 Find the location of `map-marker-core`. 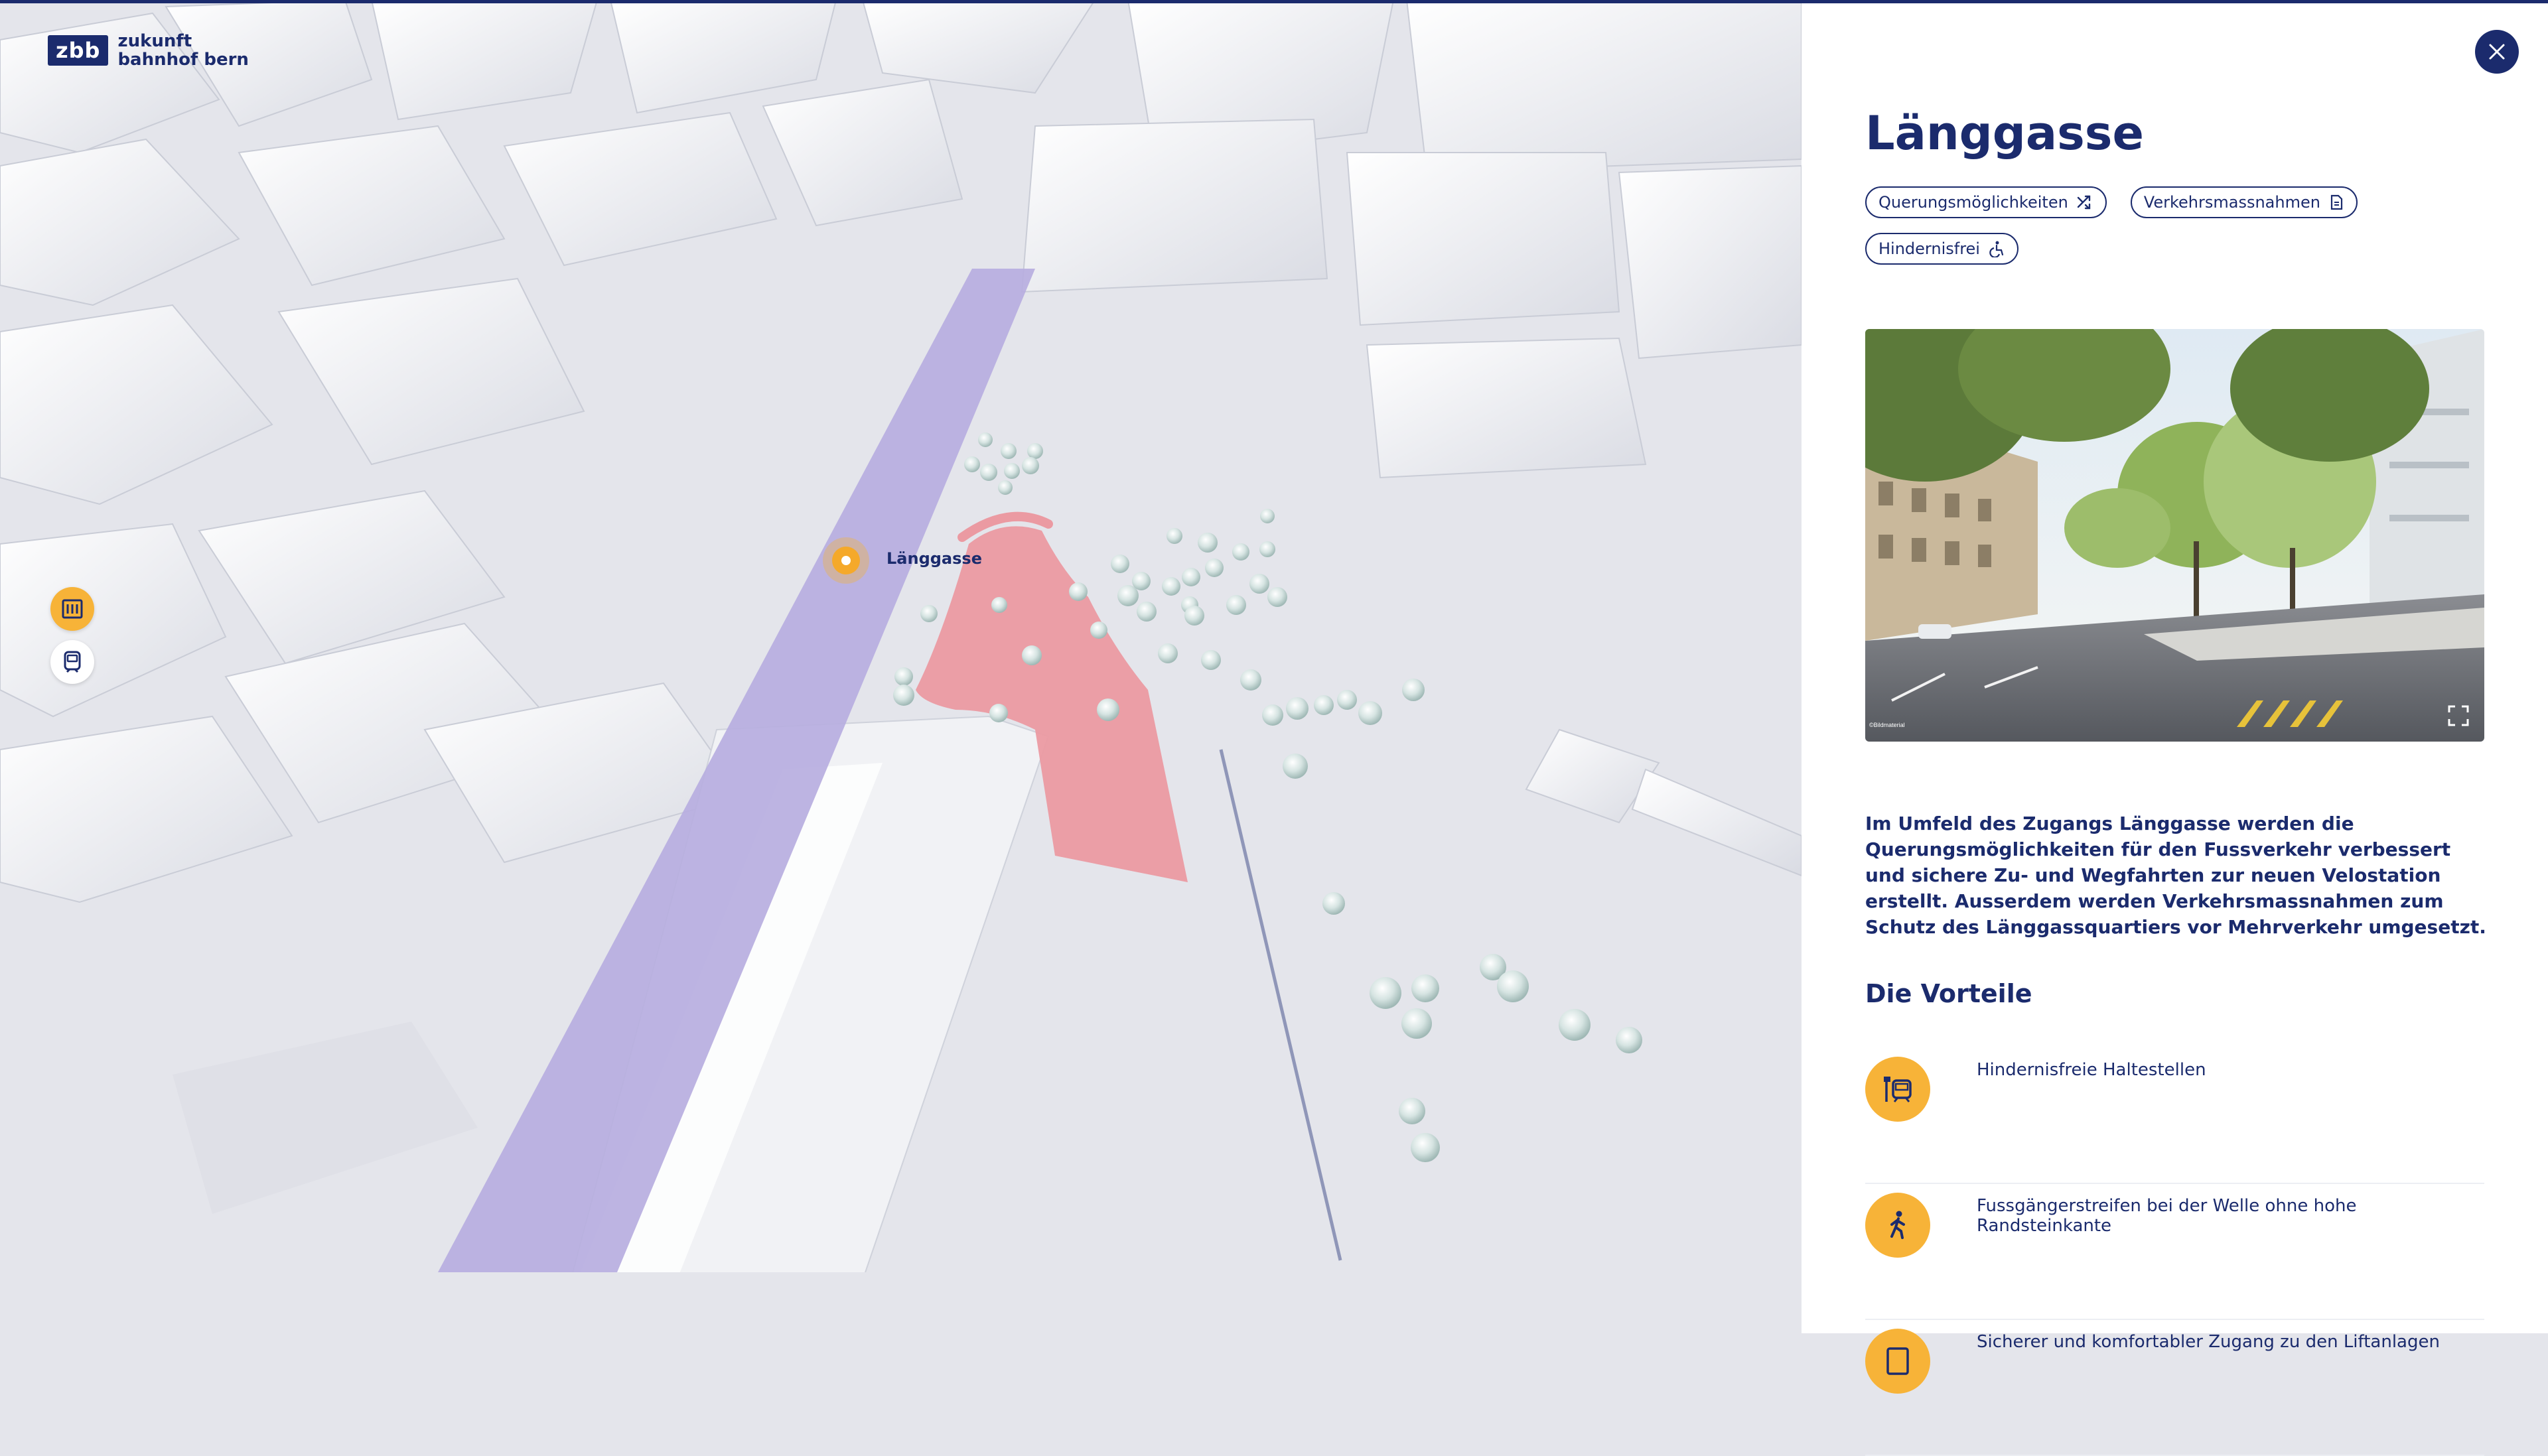

map-marker-core is located at coordinates (846, 560).